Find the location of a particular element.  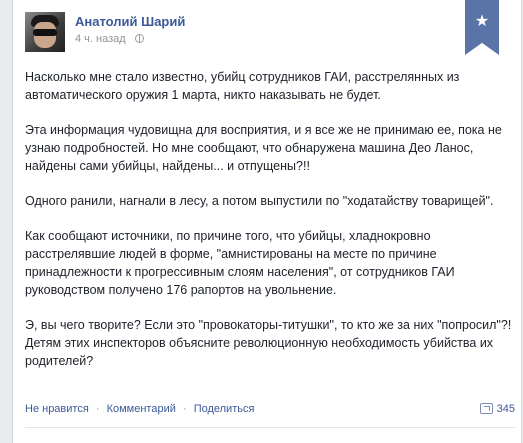

comment-link: Комментарий is located at coordinates (141, 409).